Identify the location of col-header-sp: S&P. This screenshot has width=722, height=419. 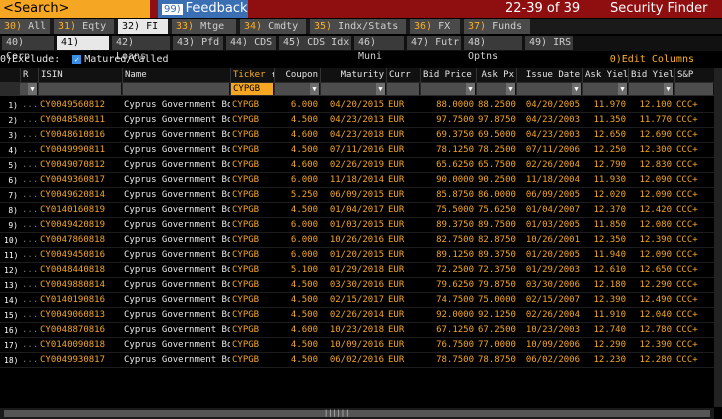
(694, 75).